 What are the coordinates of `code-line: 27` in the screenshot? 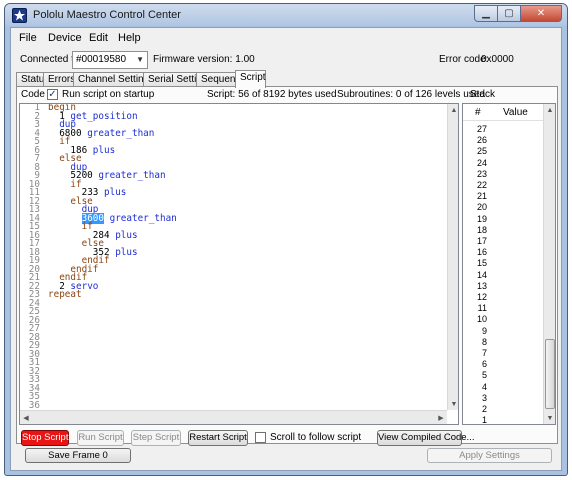 It's located at (233, 329).